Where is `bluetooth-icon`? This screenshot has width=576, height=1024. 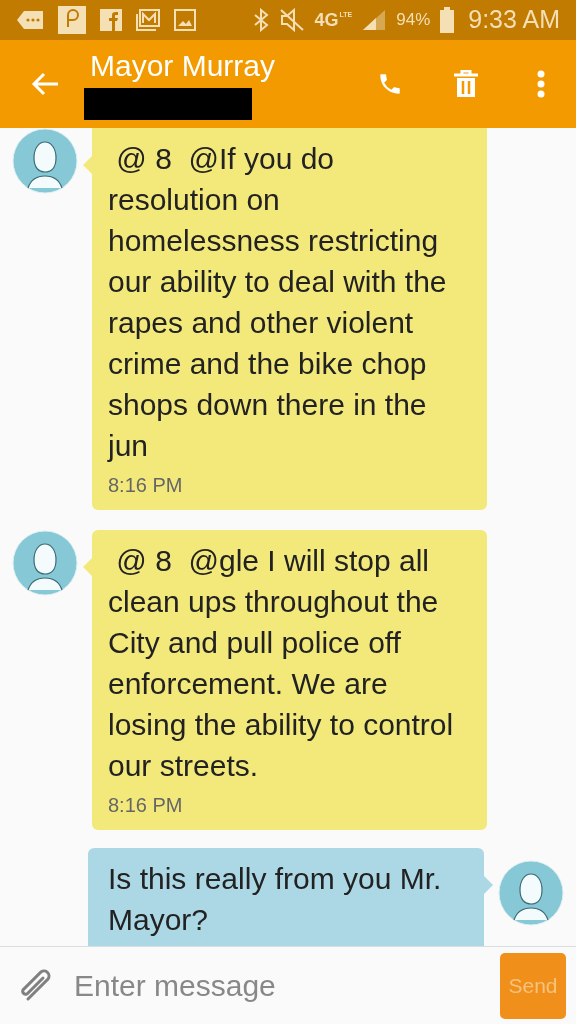 bluetooth-icon is located at coordinates (260, 20).